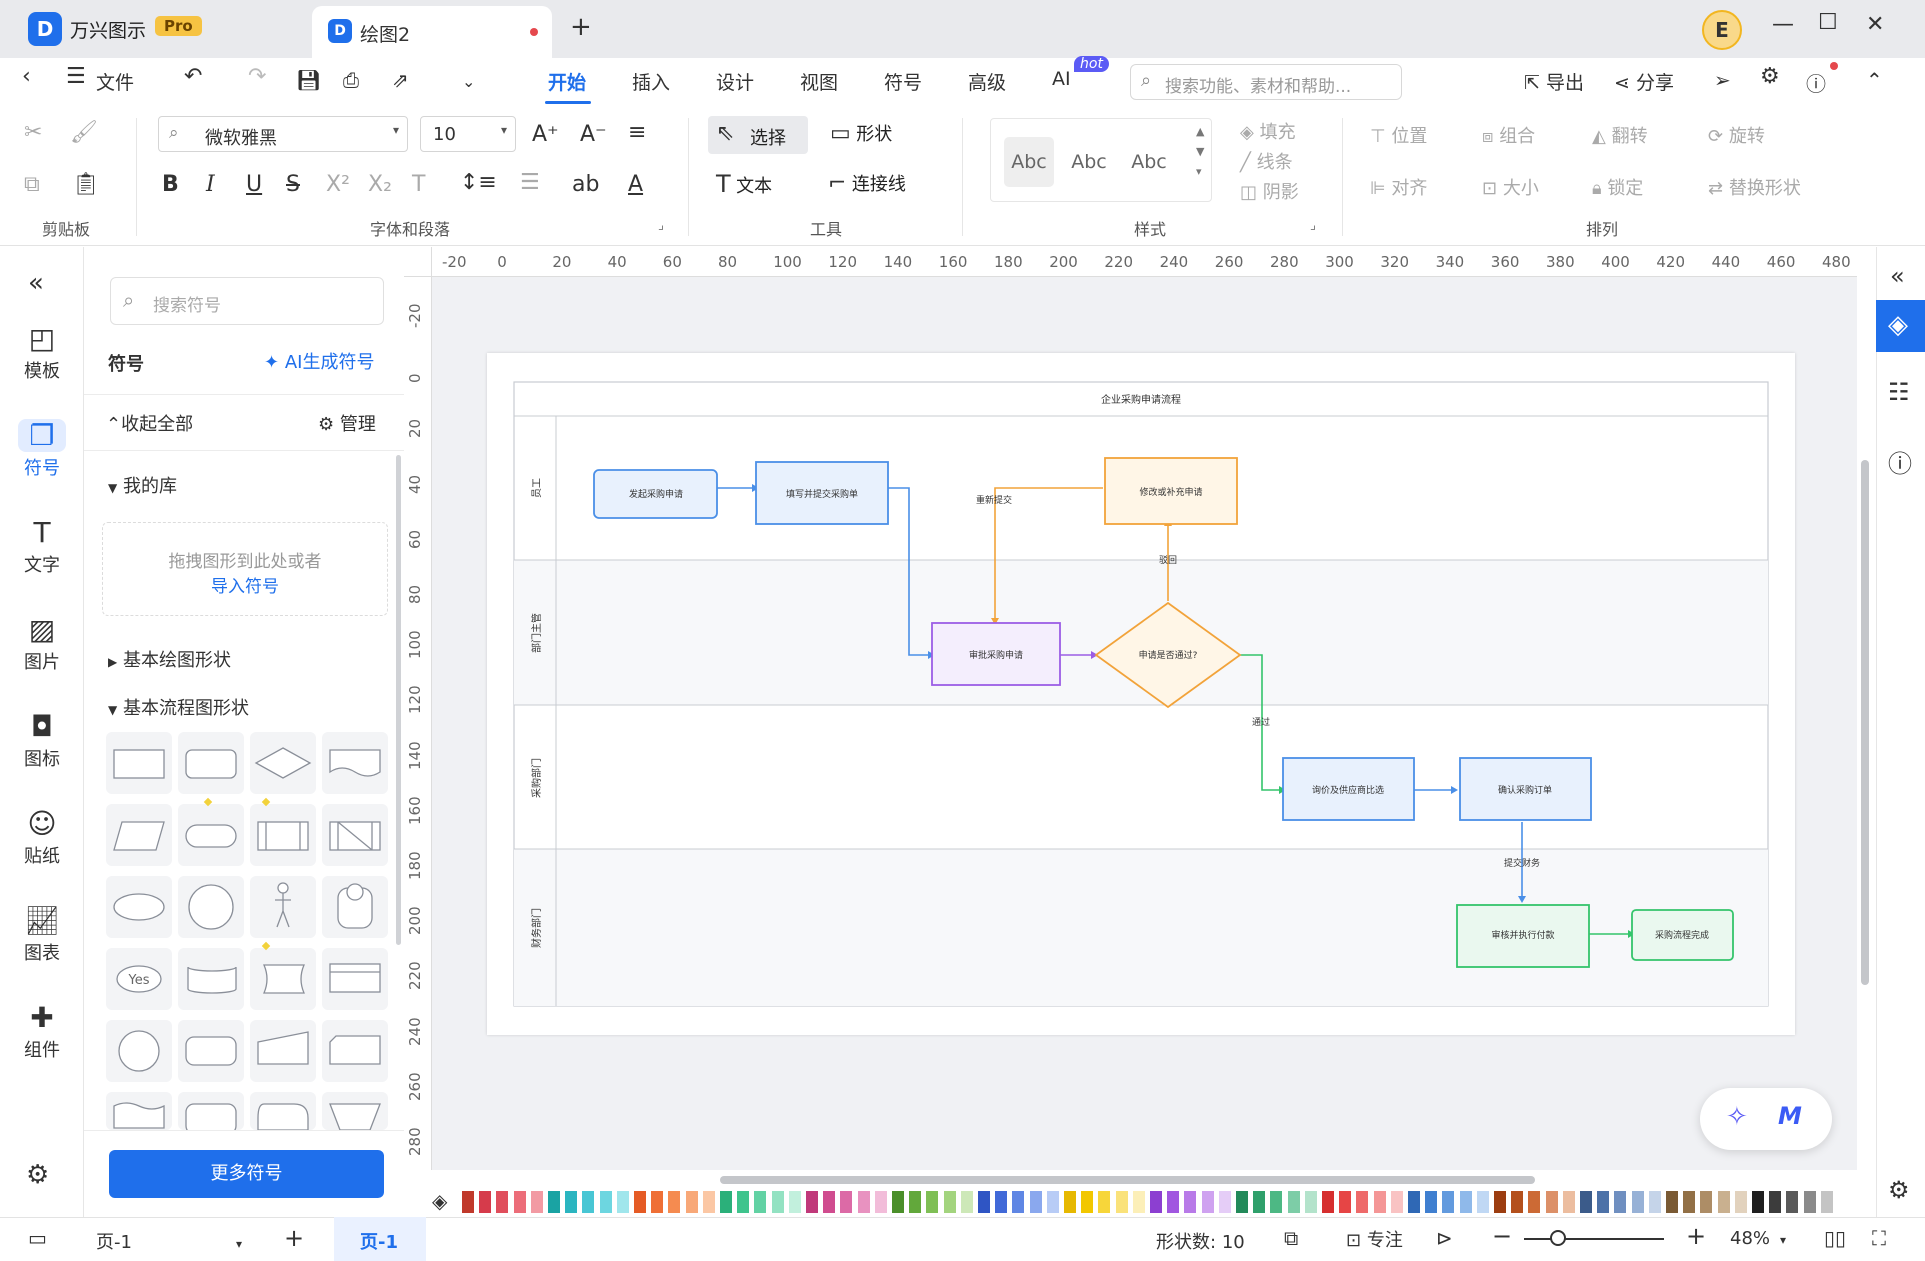 The width and height of the screenshot is (1925, 1261). I want to click on save-icon: 💾︎, so click(308, 80).